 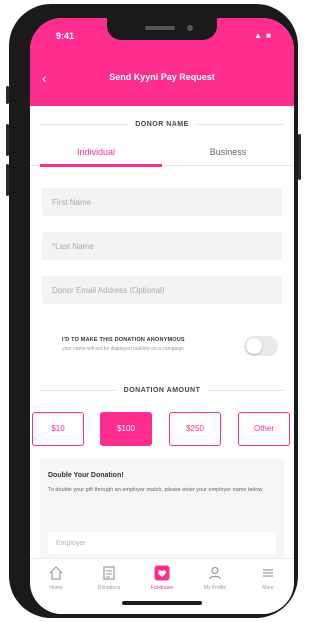 What do you see at coordinates (162, 603) in the screenshot?
I see `home-indicator` at bounding box center [162, 603].